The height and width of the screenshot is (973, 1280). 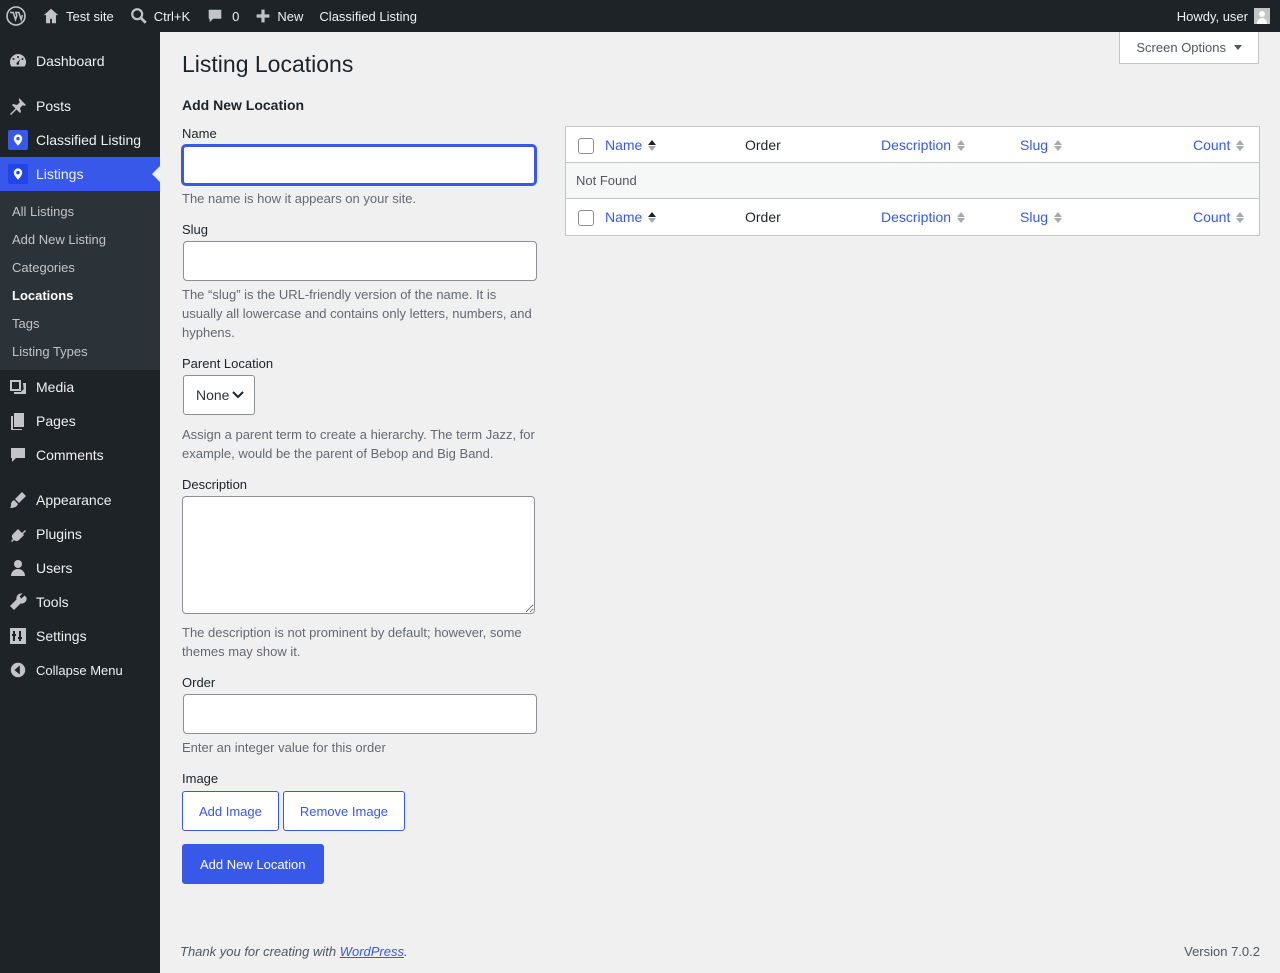 I want to click on column-count-footer: Count, so click(x=1219, y=217).